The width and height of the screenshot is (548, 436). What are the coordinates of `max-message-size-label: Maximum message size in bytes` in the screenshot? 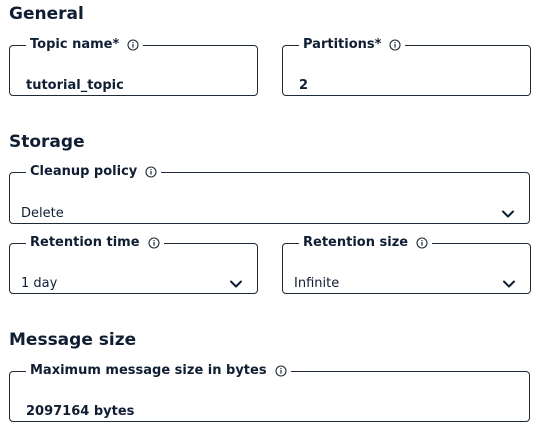 It's located at (148, 370).